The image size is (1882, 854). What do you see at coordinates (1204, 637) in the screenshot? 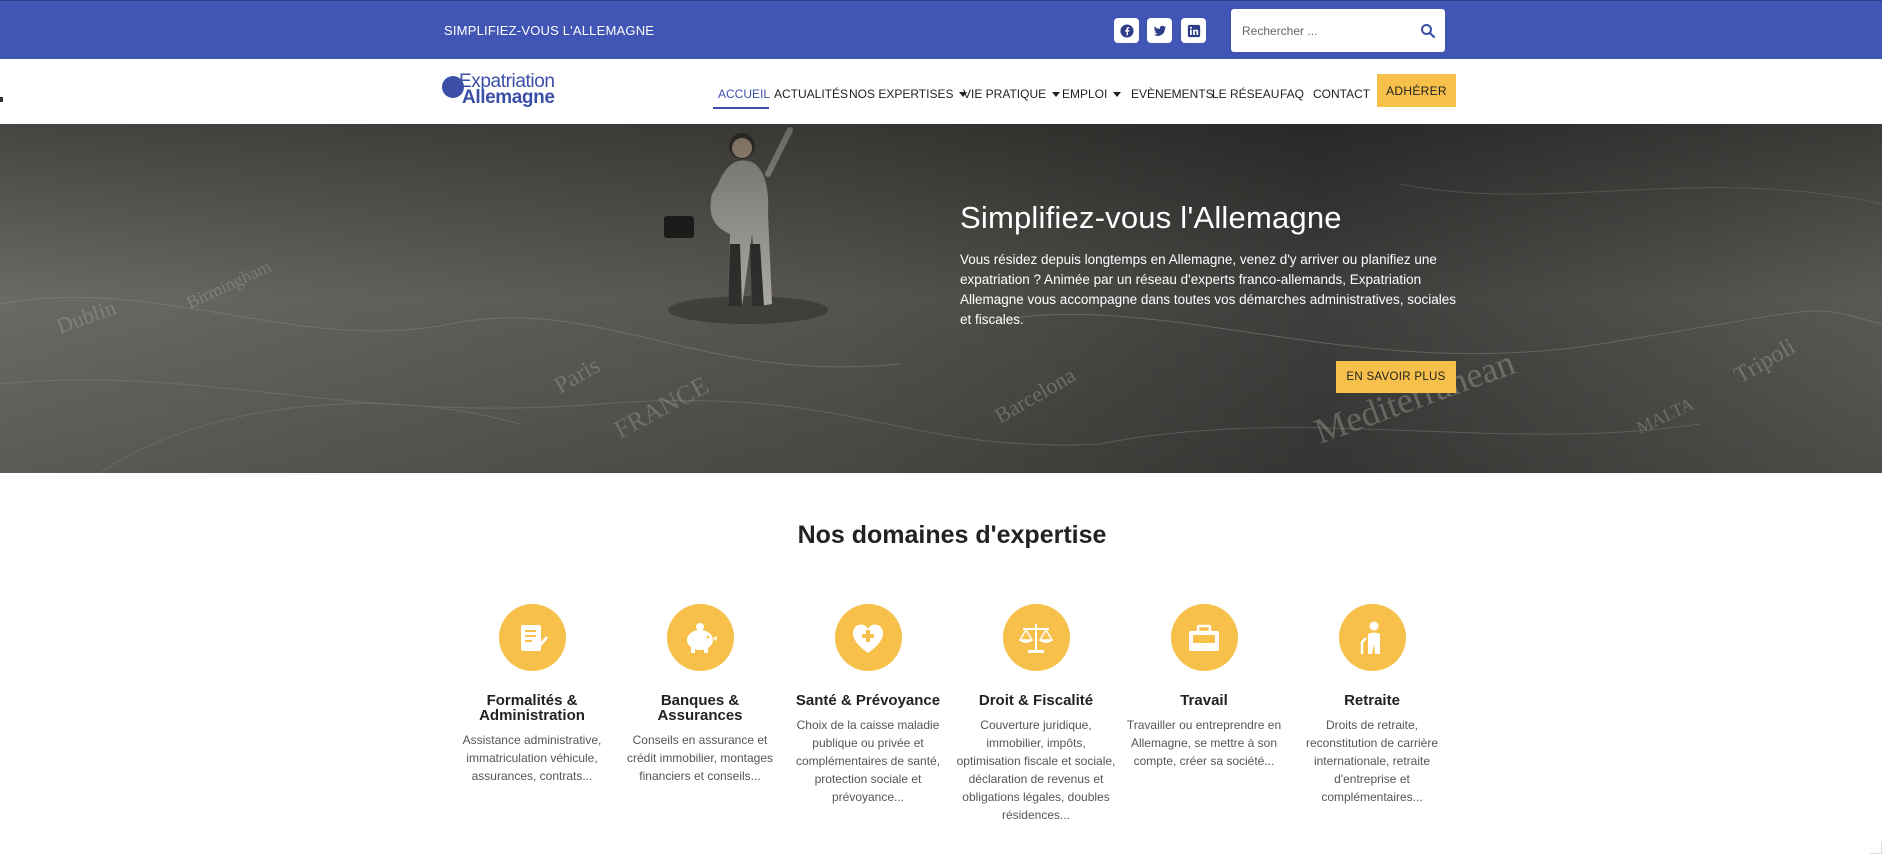
I see `briefcase-icon` at bounding box center [1204, 637].